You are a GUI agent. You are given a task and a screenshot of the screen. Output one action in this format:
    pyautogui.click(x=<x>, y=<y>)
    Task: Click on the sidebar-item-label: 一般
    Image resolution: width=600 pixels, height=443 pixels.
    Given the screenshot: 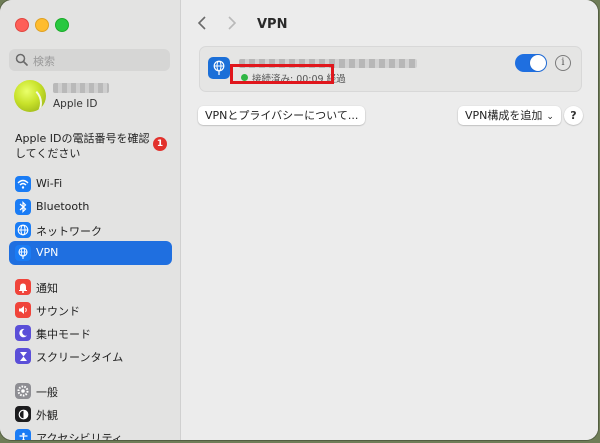 What is the action you would take?
    pyautogui.click(x=47, y=392)
    